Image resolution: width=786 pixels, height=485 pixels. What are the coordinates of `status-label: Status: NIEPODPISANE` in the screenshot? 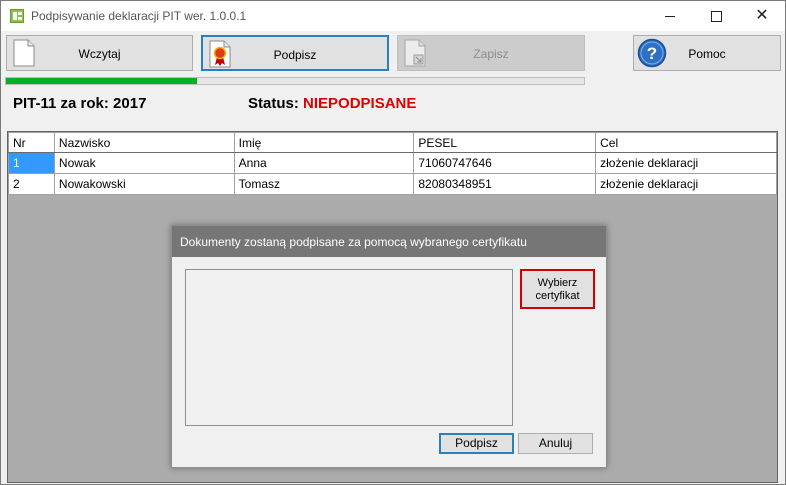 It's located at (332, 103).